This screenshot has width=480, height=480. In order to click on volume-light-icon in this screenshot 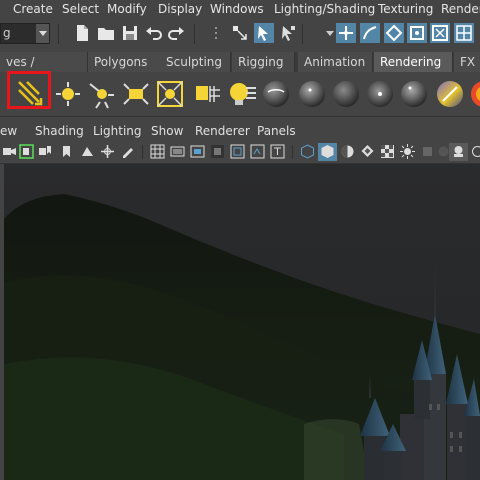, I will do `click(206, 94)`.